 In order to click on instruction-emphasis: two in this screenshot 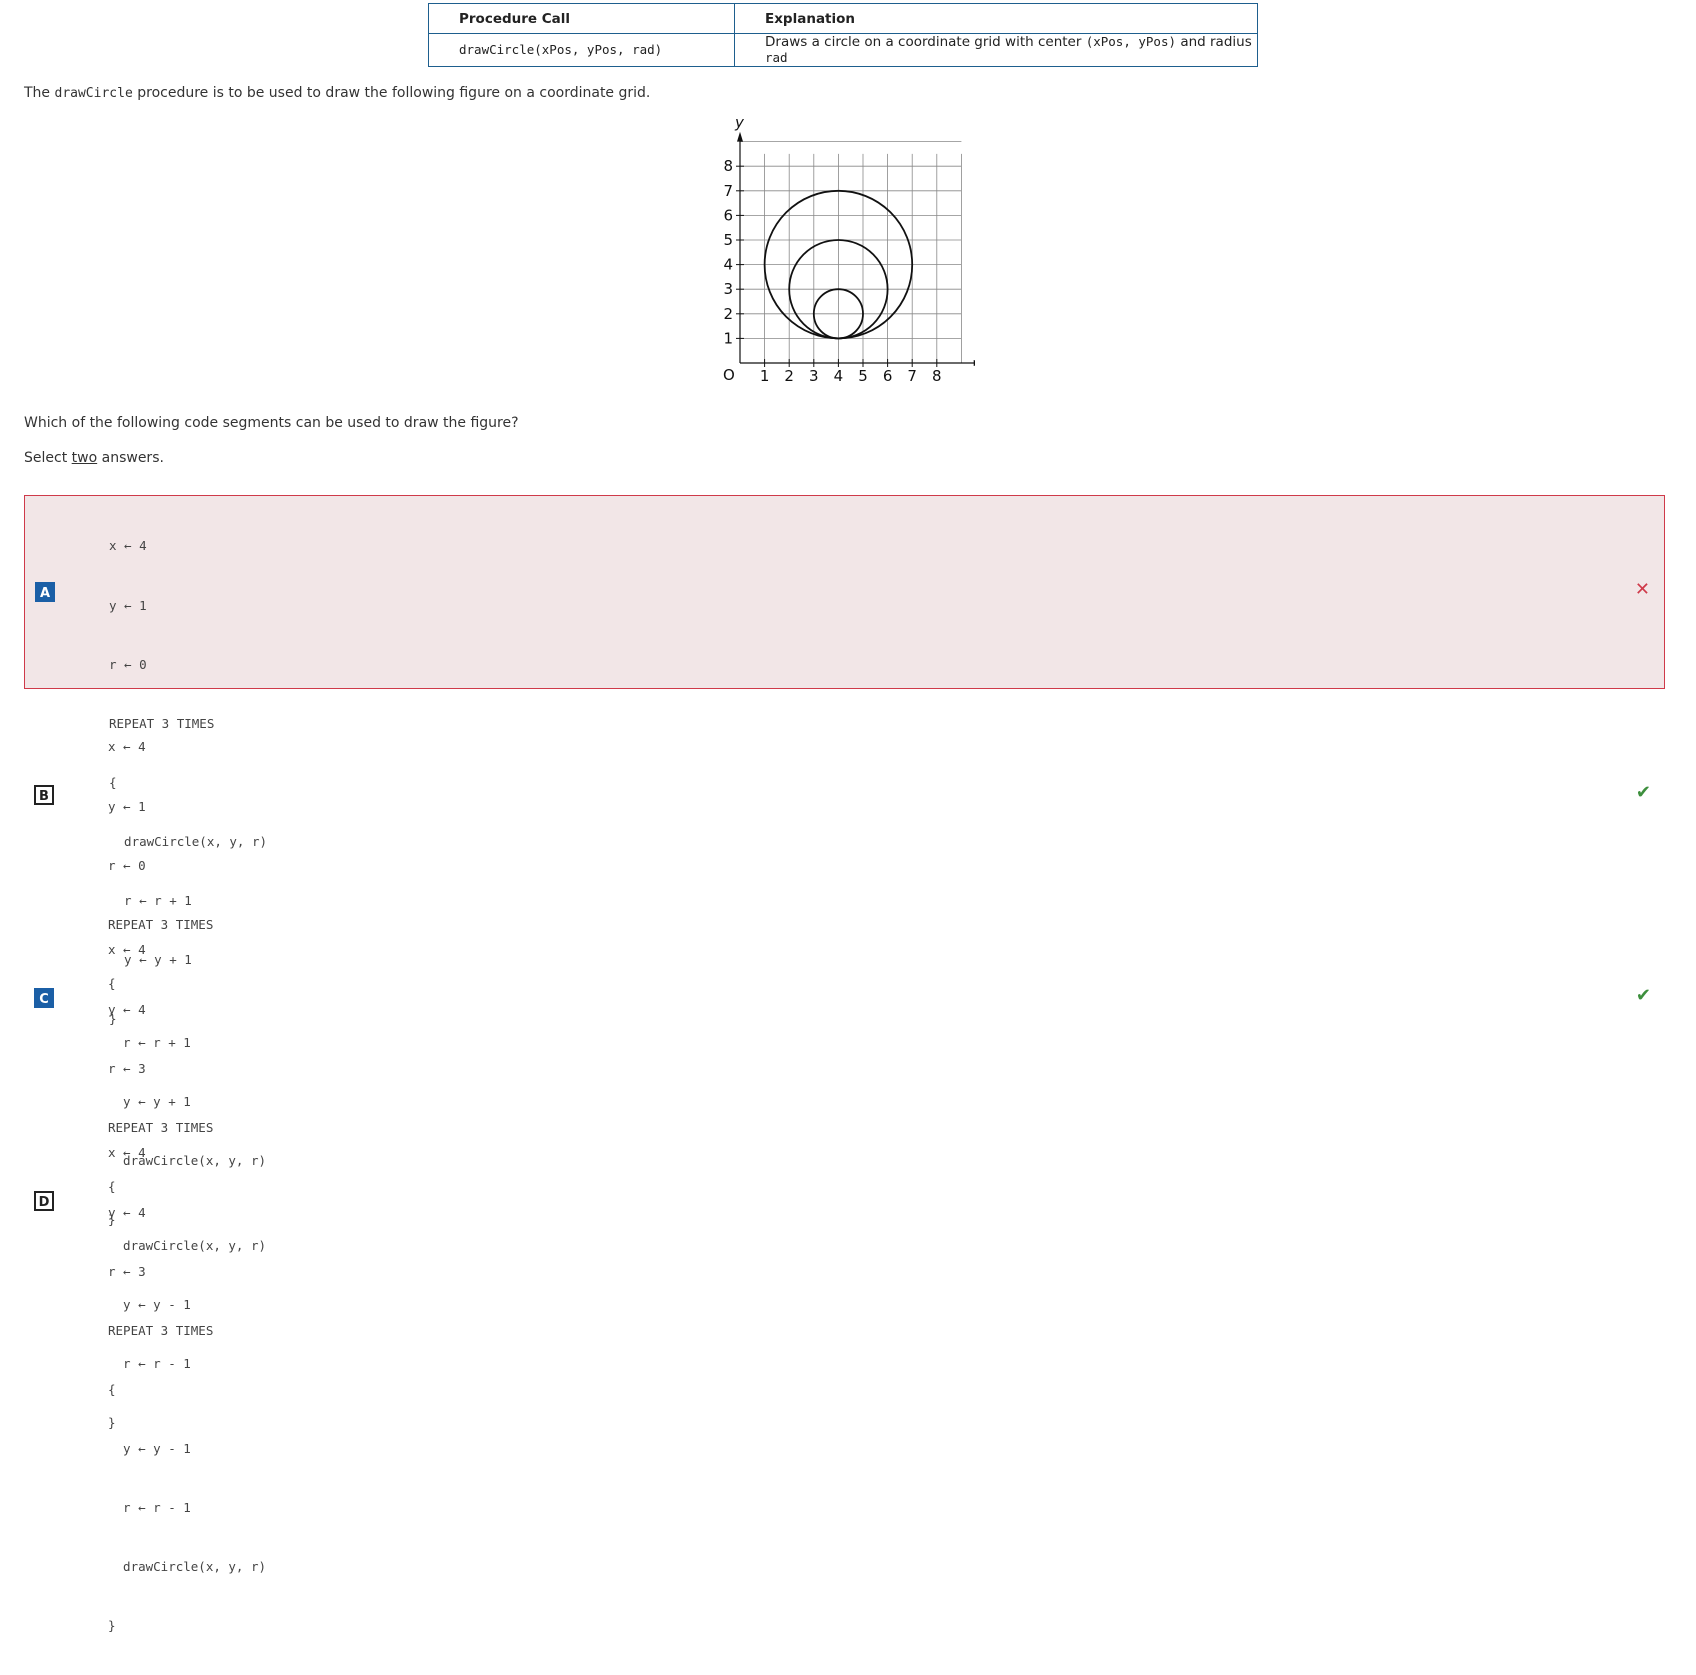, I will do `click(84, 458)`.